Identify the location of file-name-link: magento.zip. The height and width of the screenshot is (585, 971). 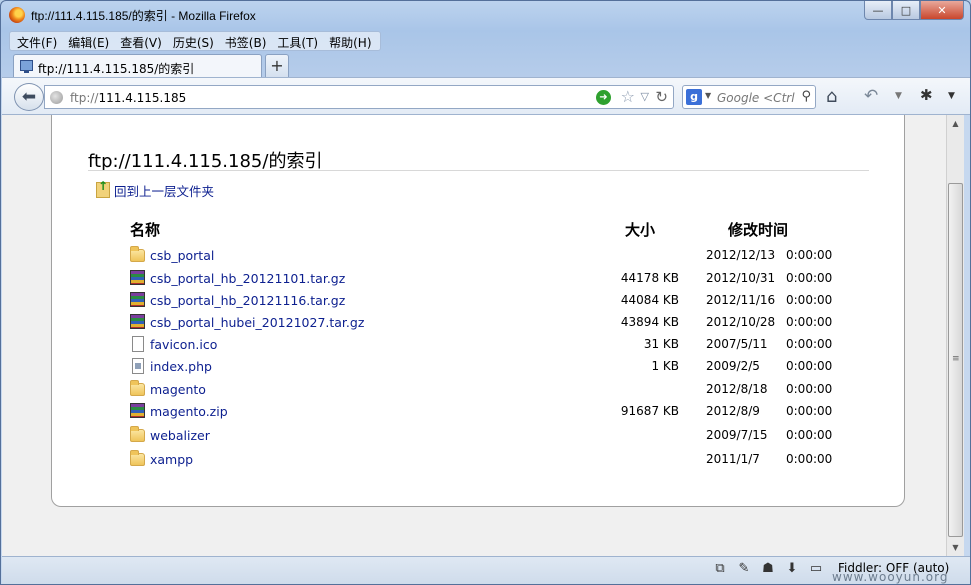
(189, 411).